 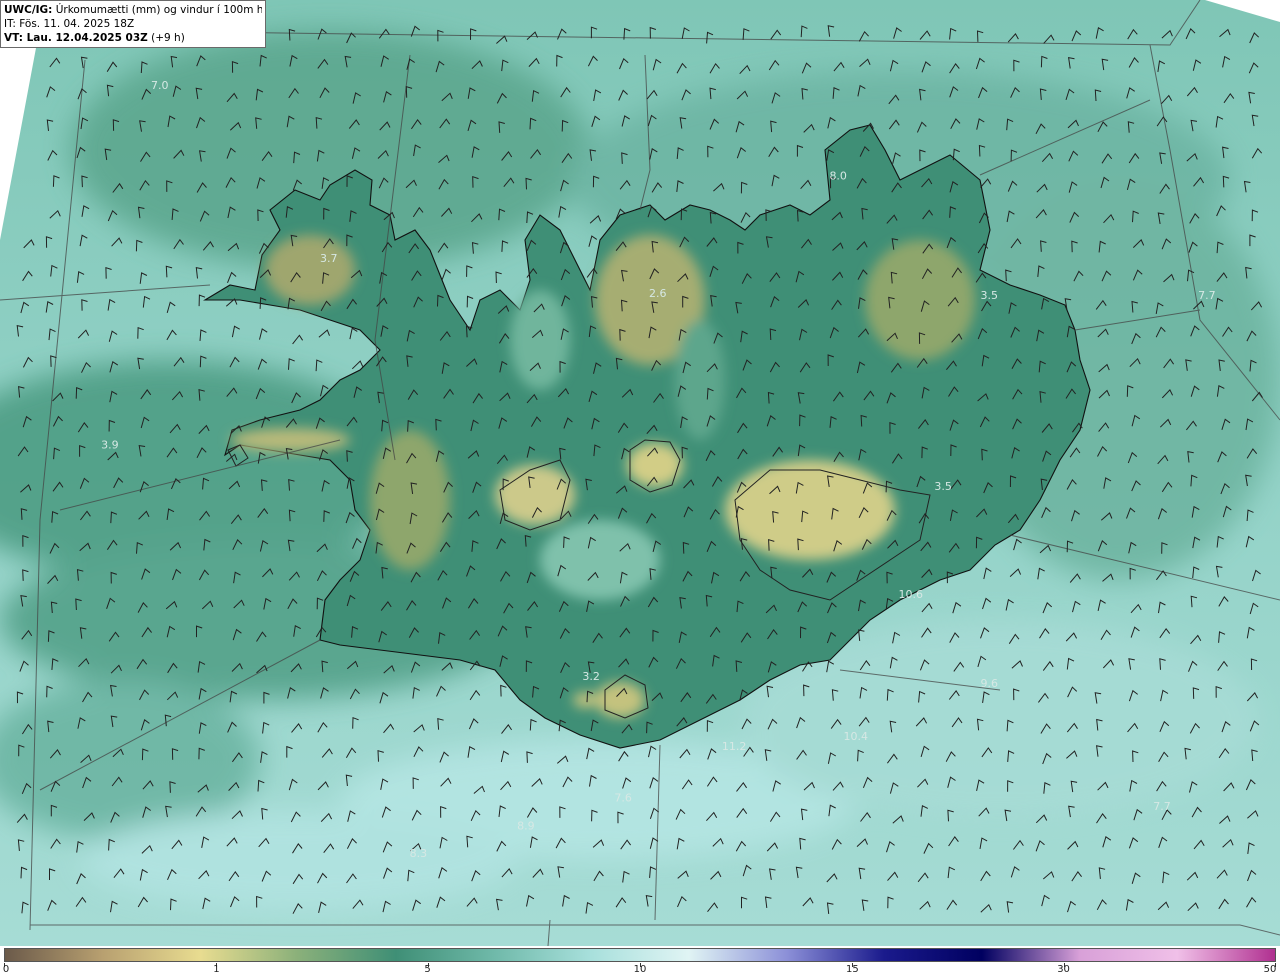 I want to click on colorbar, so click(x=640, y=955).